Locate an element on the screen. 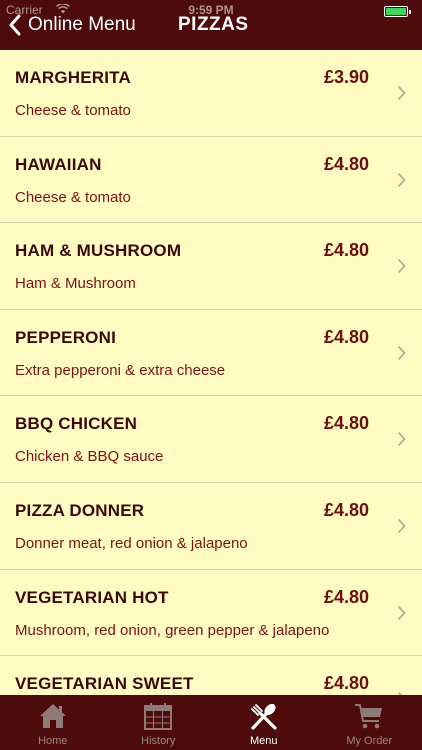  item-name: HAM & MUSHROOM is located at coordinates (98, 251).